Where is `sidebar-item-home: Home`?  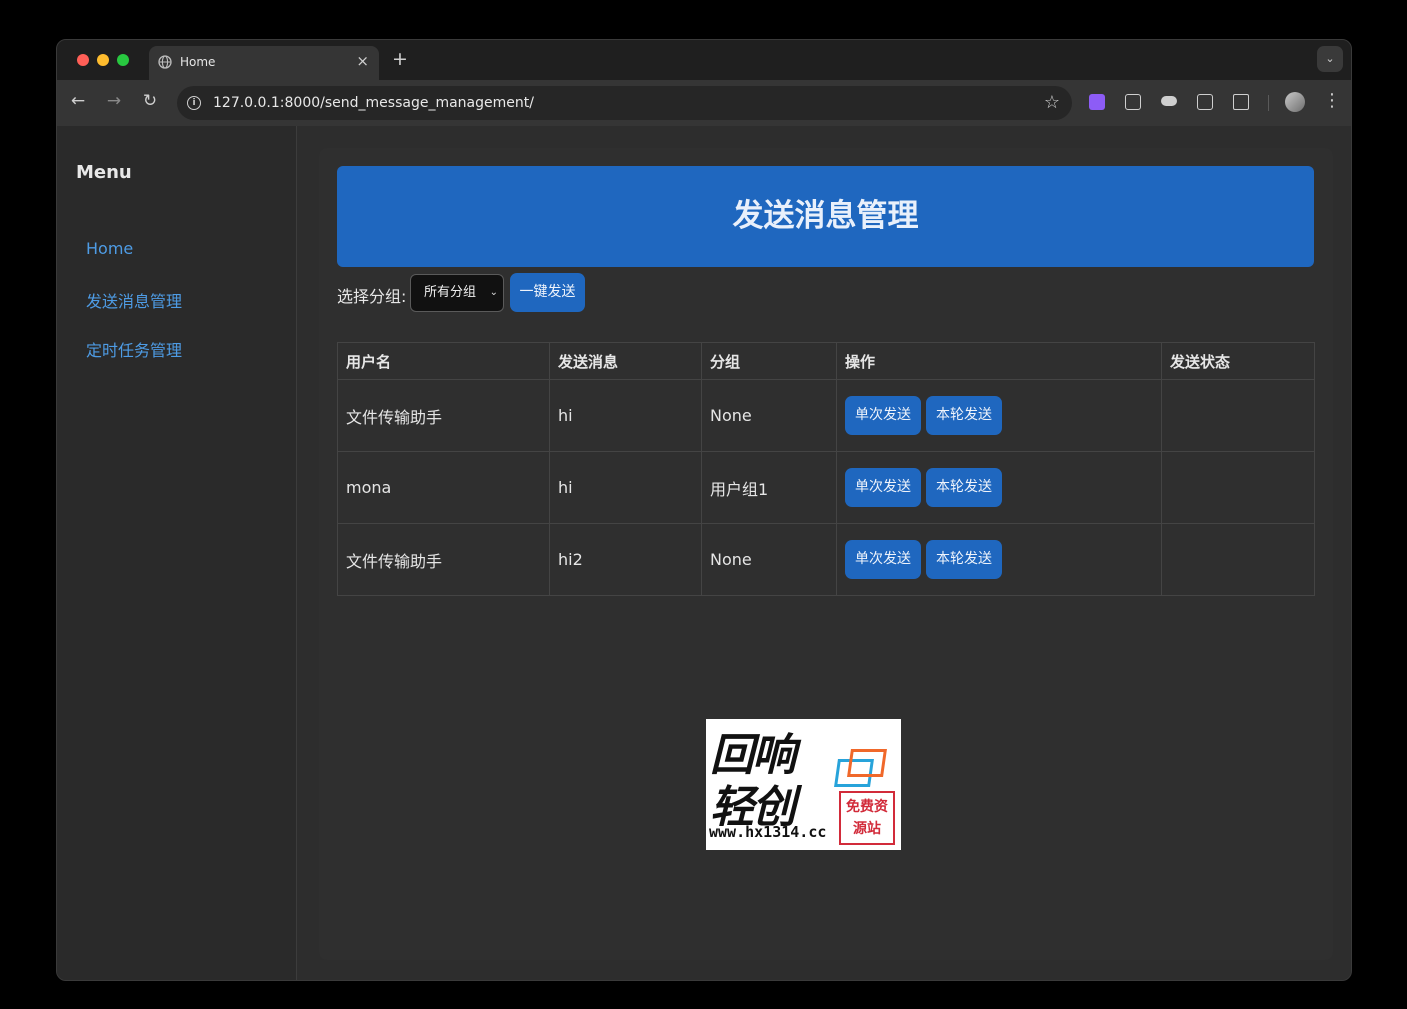 sidebar-item-home: Home is located at coordinates (109, 248).